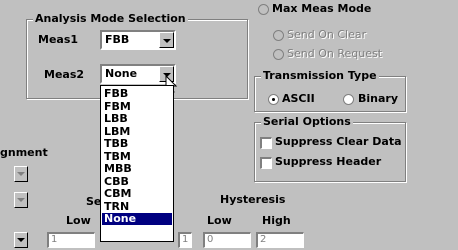  I want to click on binary-radio, so click(348, 99).